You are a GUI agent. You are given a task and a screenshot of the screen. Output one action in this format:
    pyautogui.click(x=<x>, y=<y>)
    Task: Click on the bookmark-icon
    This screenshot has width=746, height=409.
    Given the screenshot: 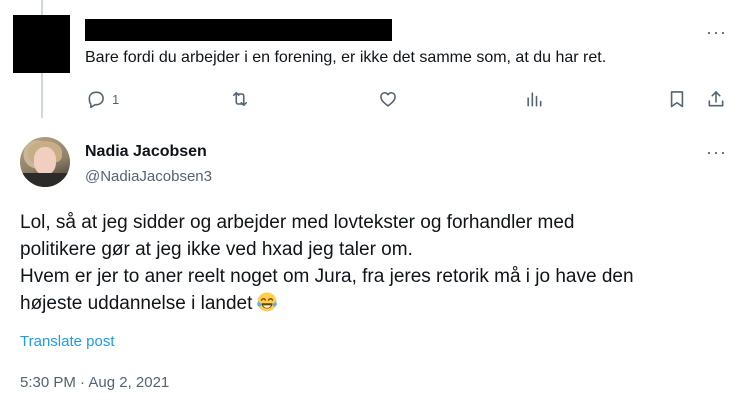 What is the action you would take?
    pyautogui.click(x=677, y=99)
    